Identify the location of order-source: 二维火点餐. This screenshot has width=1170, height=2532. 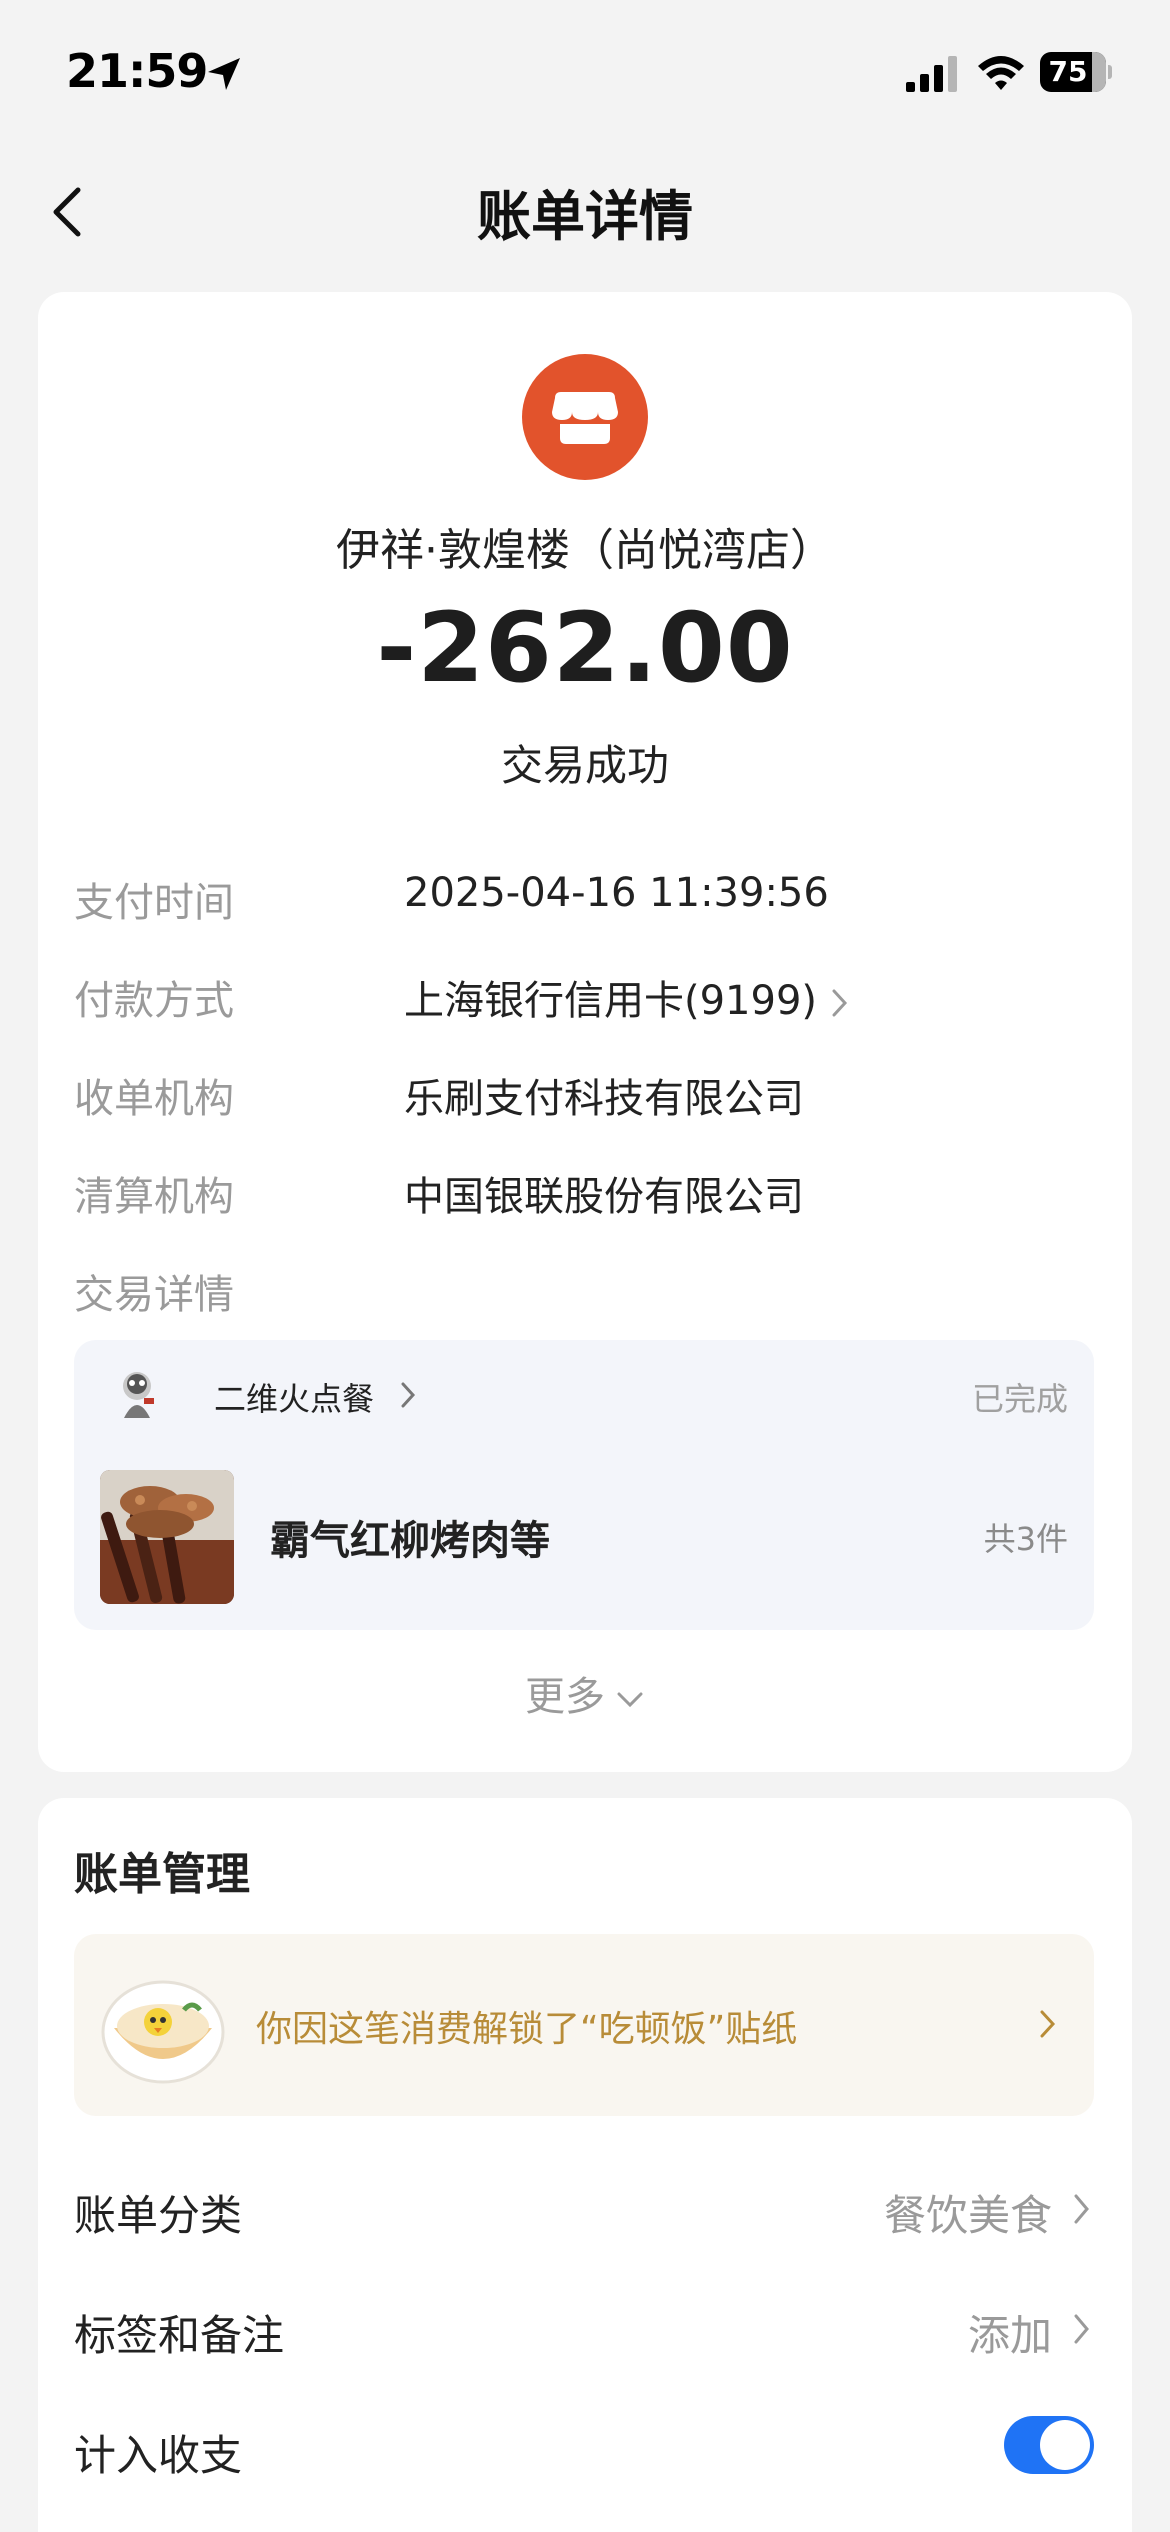
(294, 1397).